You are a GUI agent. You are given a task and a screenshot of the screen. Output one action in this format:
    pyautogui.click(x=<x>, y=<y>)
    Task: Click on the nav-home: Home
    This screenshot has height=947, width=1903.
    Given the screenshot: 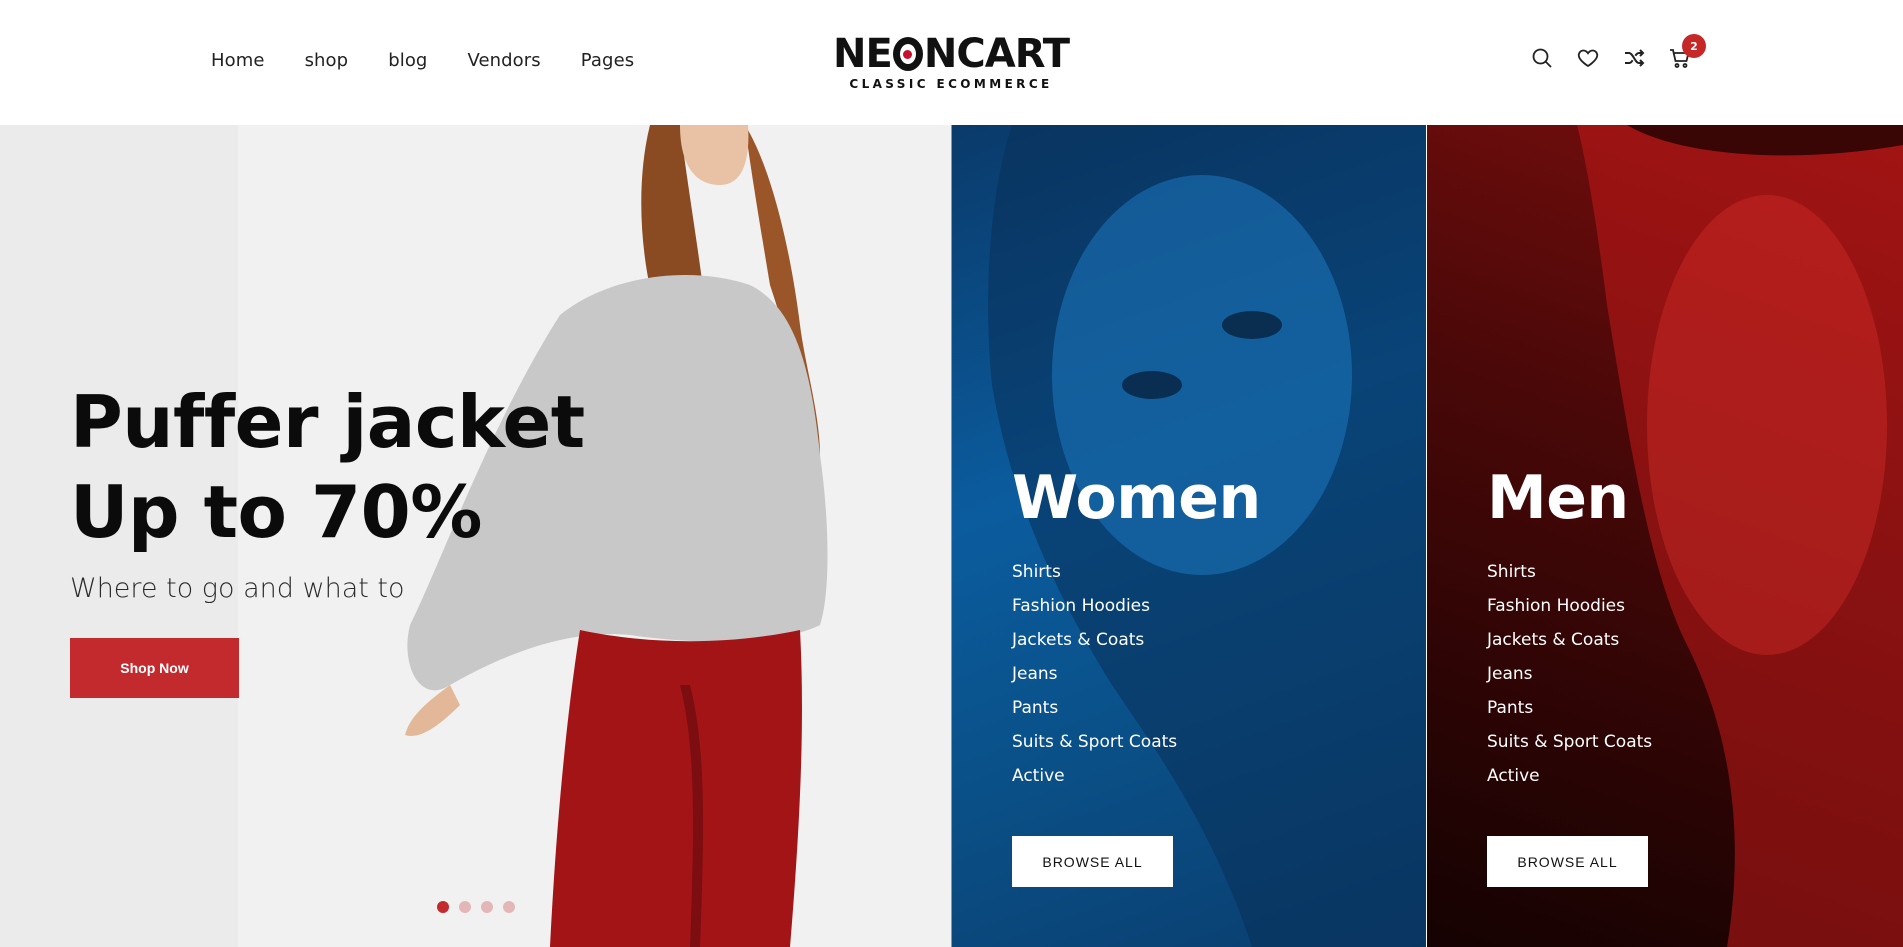 What is the action you would take?
    pyautogui.click(x=238, y=60)
    